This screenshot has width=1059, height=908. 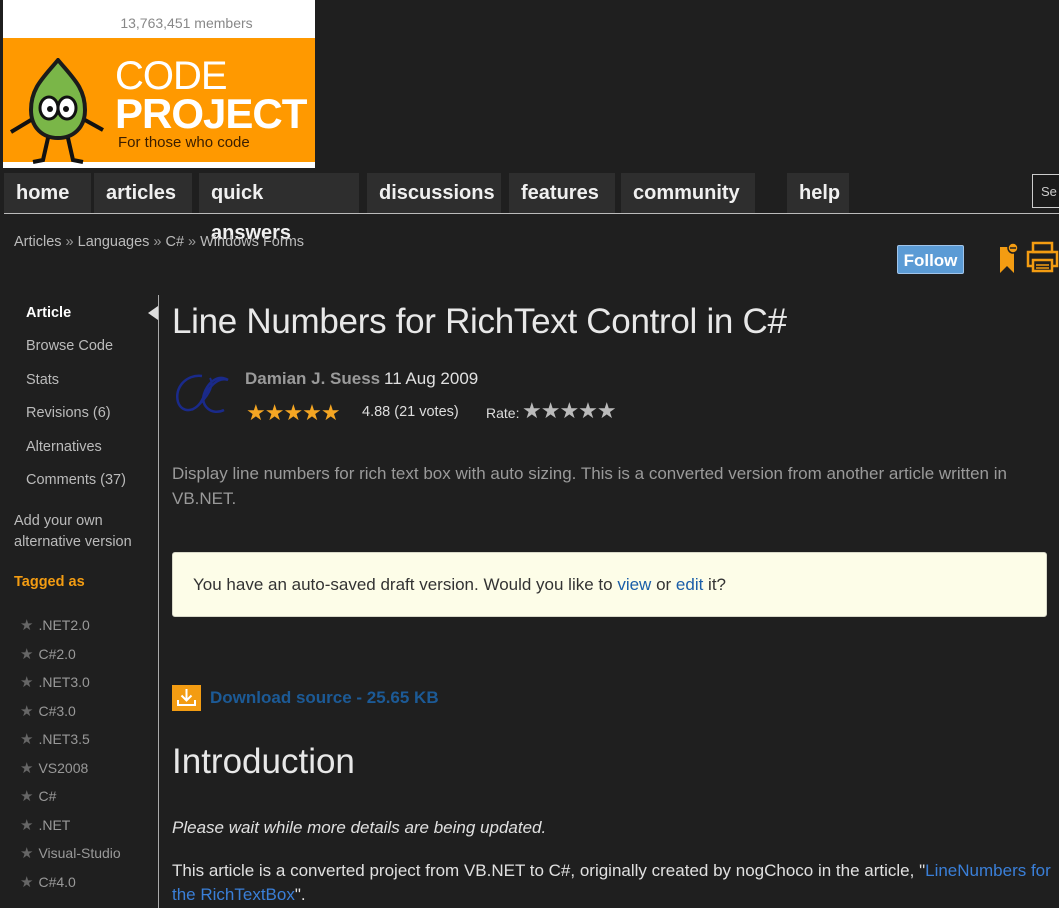 I want to click on rating-value: 4.88 (21 votes), so click(x=410, y=412).